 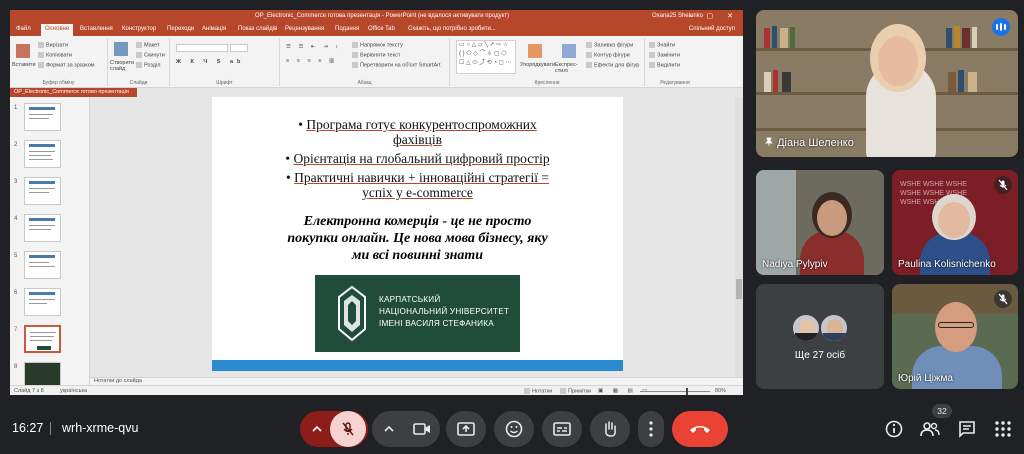 I want to click on meeting-details-icon, so click(x=894, y=429).